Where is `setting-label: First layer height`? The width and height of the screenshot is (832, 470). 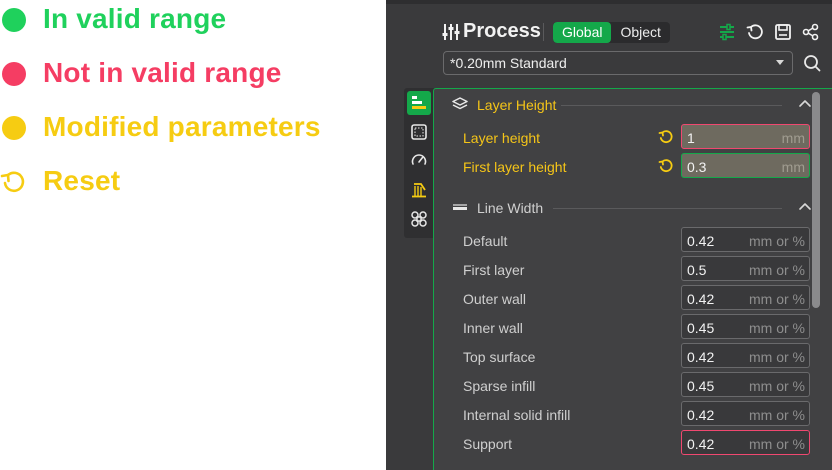 setting-label: First layer height is located at coordinates (515, 167).